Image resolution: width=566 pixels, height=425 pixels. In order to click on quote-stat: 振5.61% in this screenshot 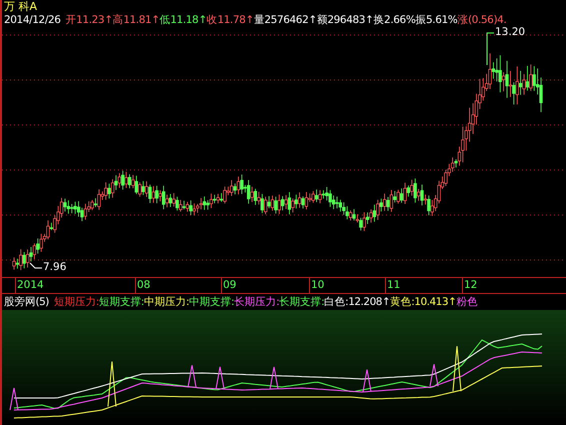, I will do `click(436, 20)`.